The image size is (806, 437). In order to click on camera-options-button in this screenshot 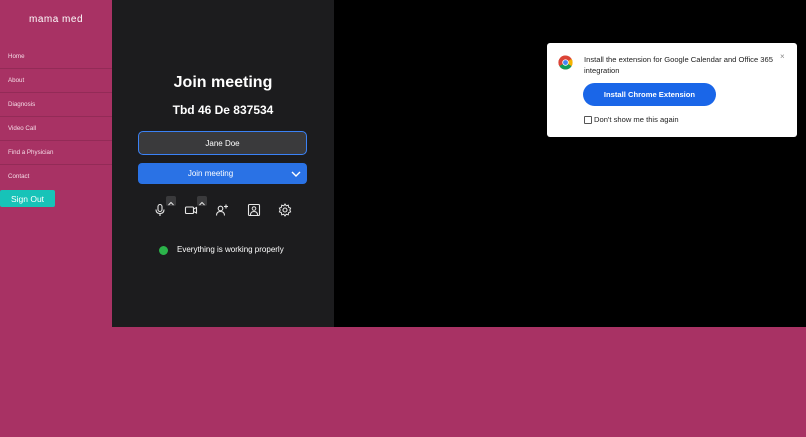, I will do `click(202, 201)`.